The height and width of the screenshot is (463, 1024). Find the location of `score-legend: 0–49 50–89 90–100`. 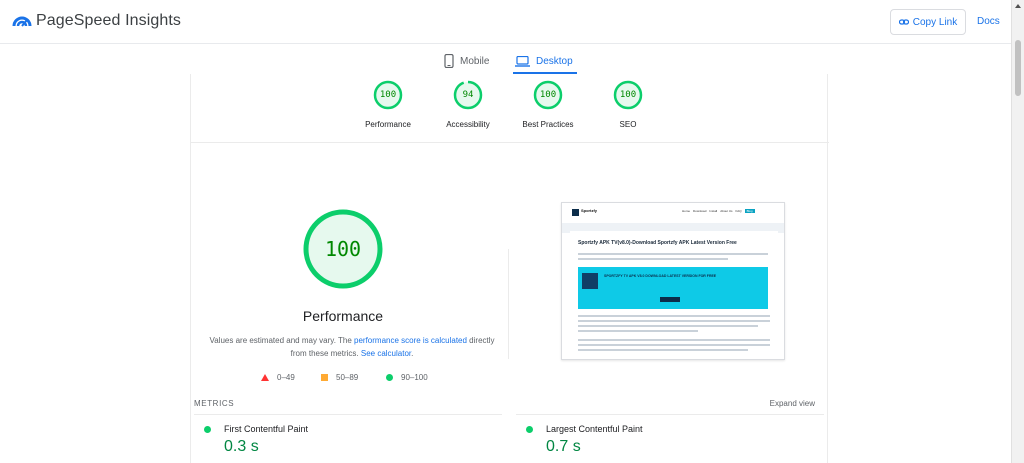

score-legend: 0–49 50–89 90–100 is located at coordinates (359, 379).